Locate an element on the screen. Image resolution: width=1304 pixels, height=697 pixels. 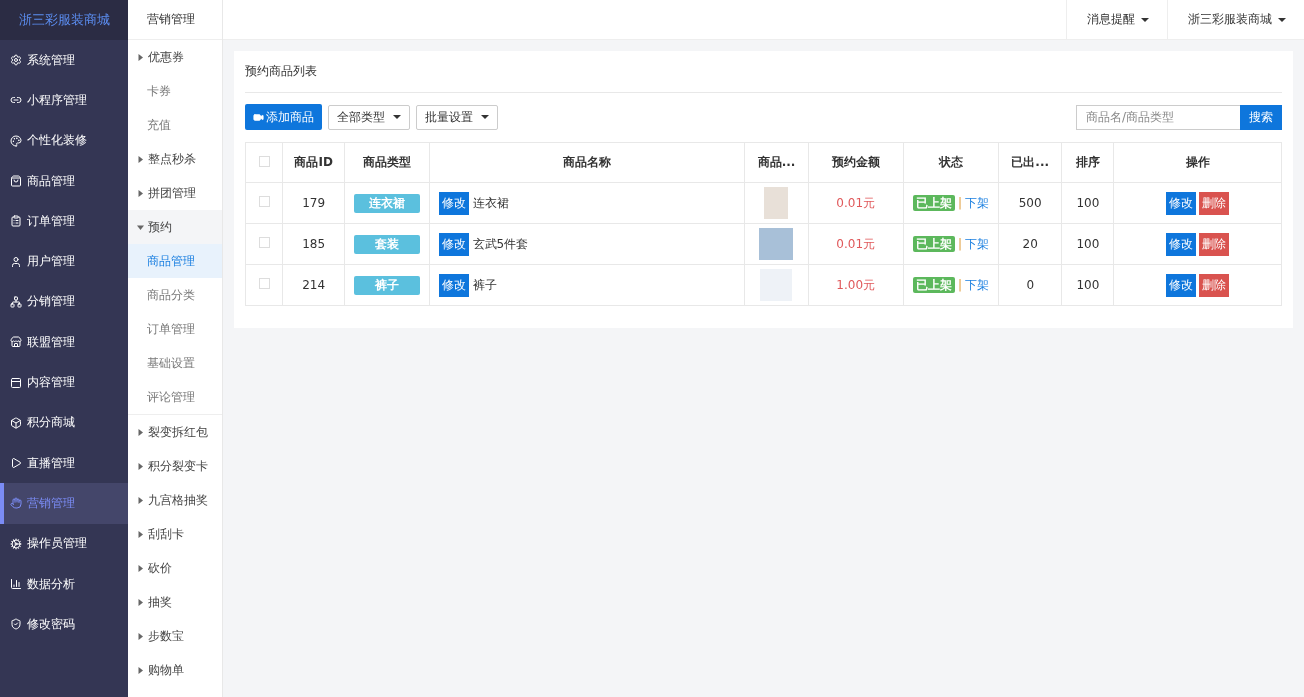
submenu-title: 营销管理 is located at coordinates (175, 20).